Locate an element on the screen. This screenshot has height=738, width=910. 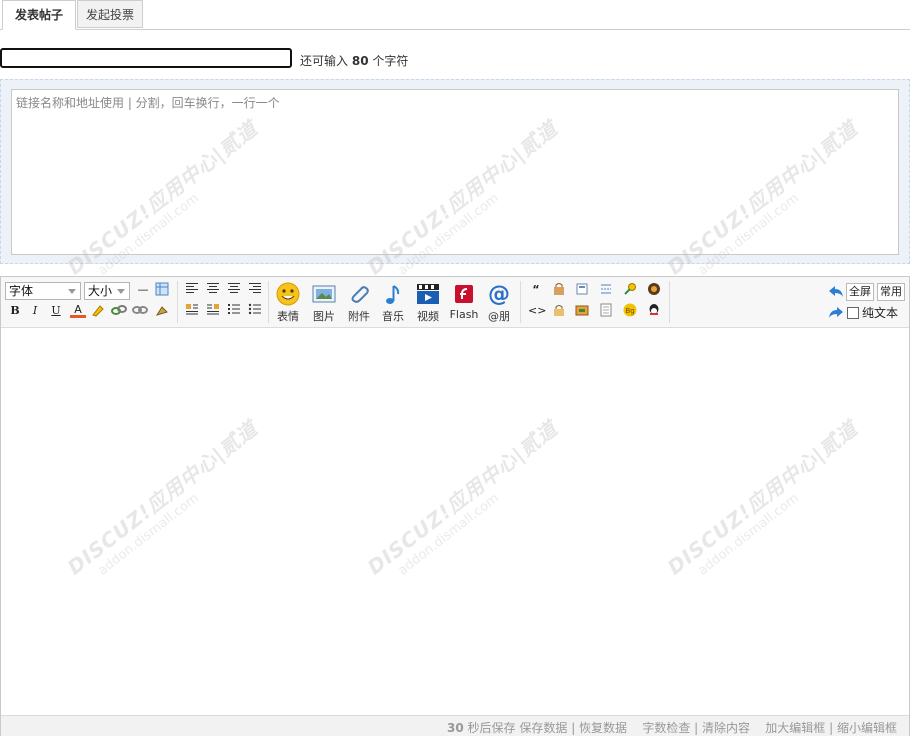
unordered-list-icon is located at coordinates (255, 311).